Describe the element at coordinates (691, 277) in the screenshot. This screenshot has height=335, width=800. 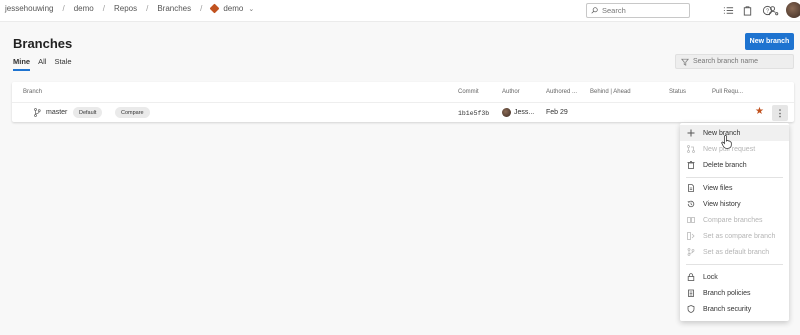
I see `lock-icon` at that location.